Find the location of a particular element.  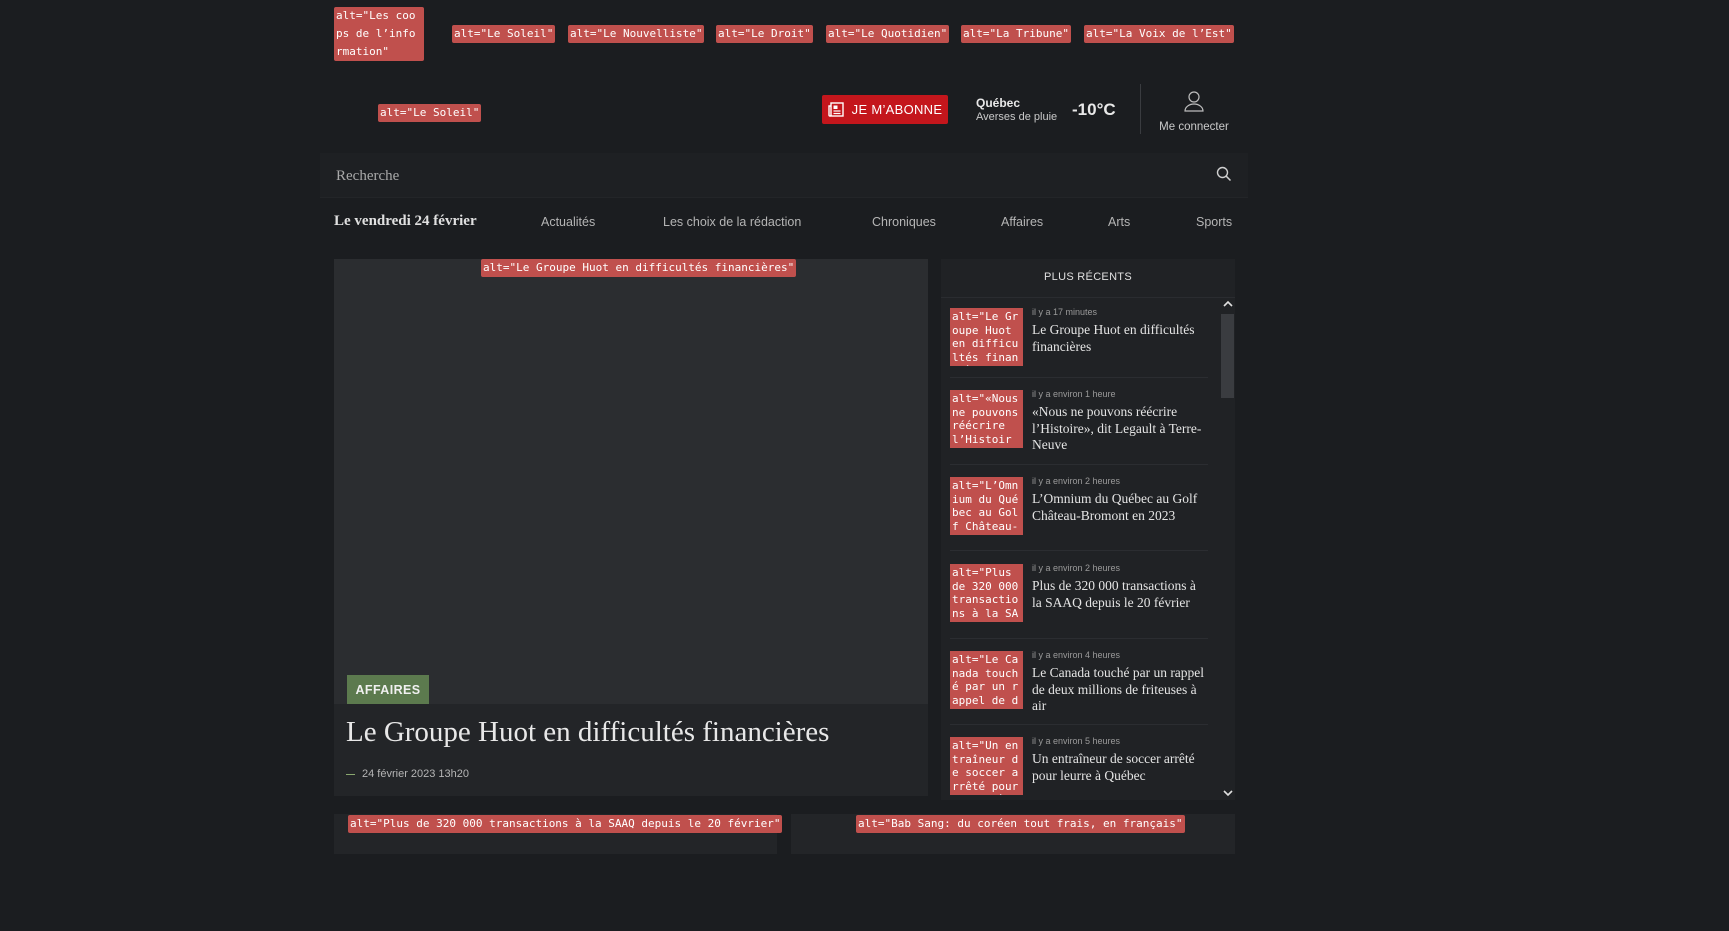

nav-link-sports: Sports is located at coordinates (1214, 222).